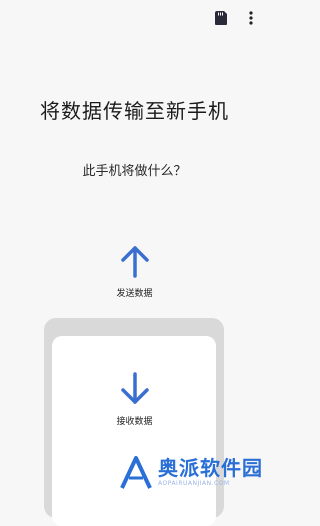 This screenshot has width=320, height=526. Describe the element at coordinates (251, 18) in the screenshot. I see `more-options-icon` at that location.